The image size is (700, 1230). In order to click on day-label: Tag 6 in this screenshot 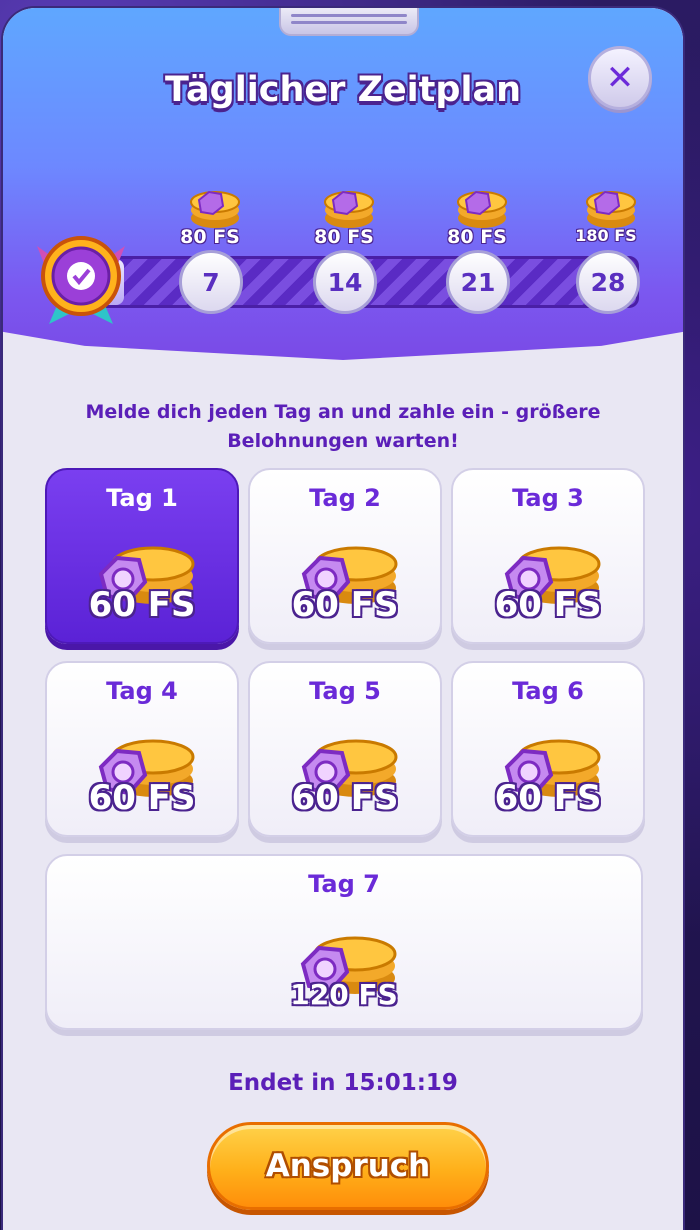, I will do `click(548, 691)`.